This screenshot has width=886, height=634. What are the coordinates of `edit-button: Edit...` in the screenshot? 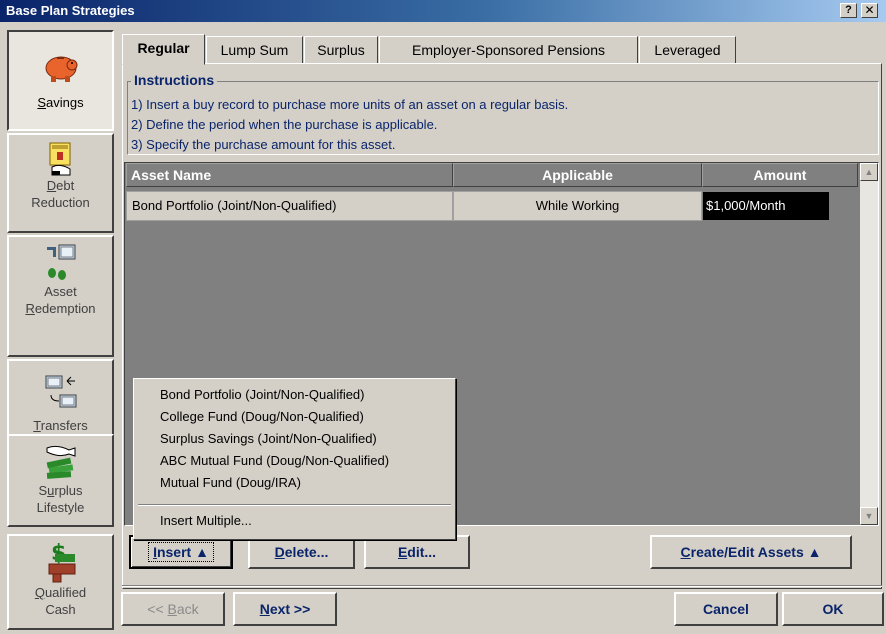 It's located at (417, 552).